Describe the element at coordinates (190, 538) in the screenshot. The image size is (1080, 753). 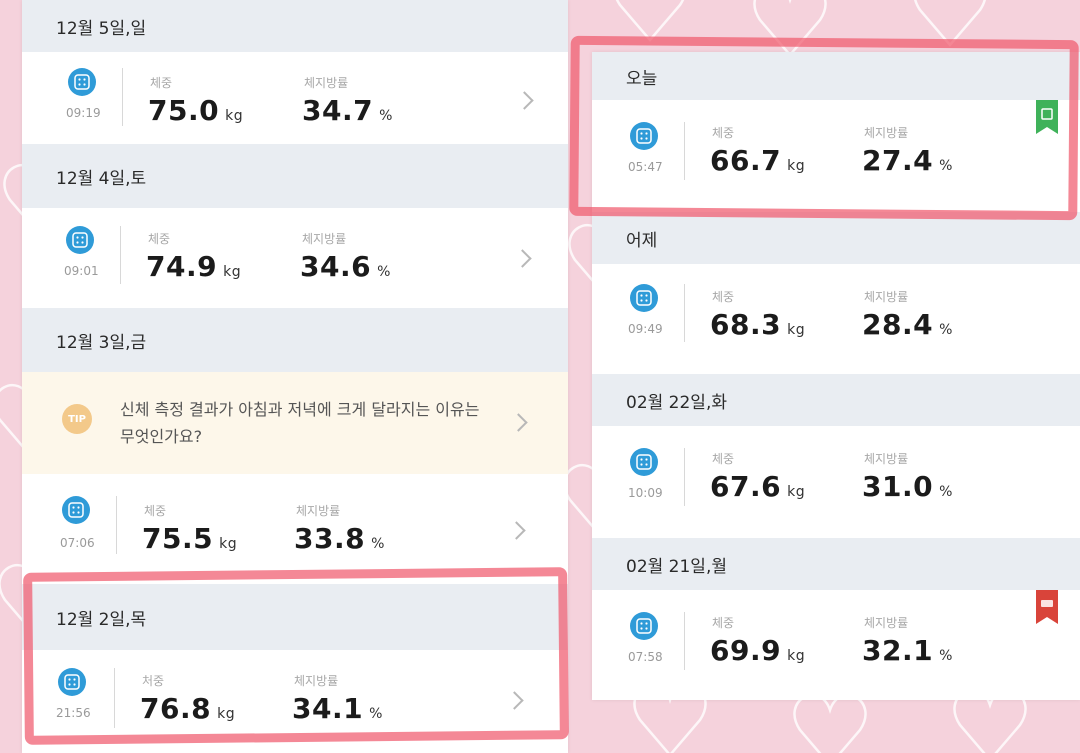
I see `weight-value: 75.5 kg` at that location.